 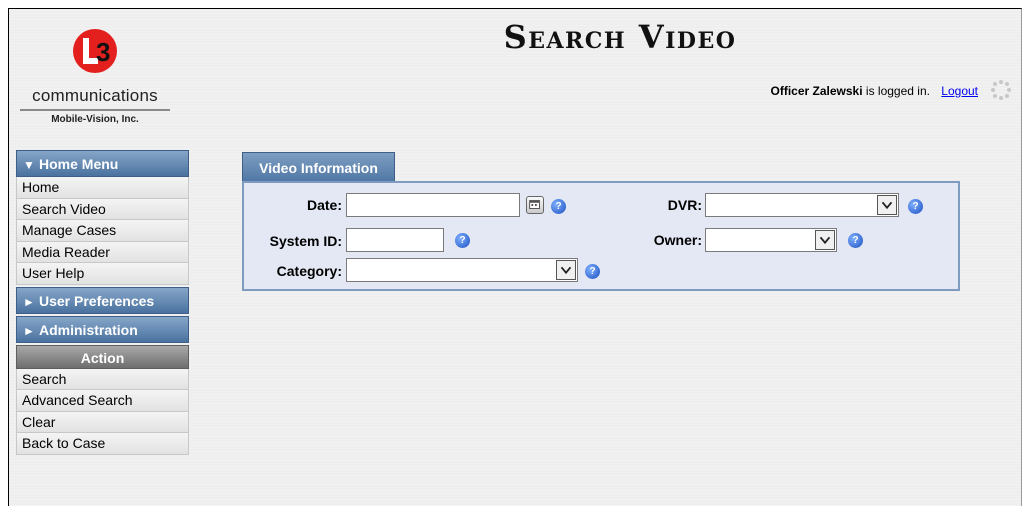 I want to click on date-label: Date:, so click(x=324, y=205).